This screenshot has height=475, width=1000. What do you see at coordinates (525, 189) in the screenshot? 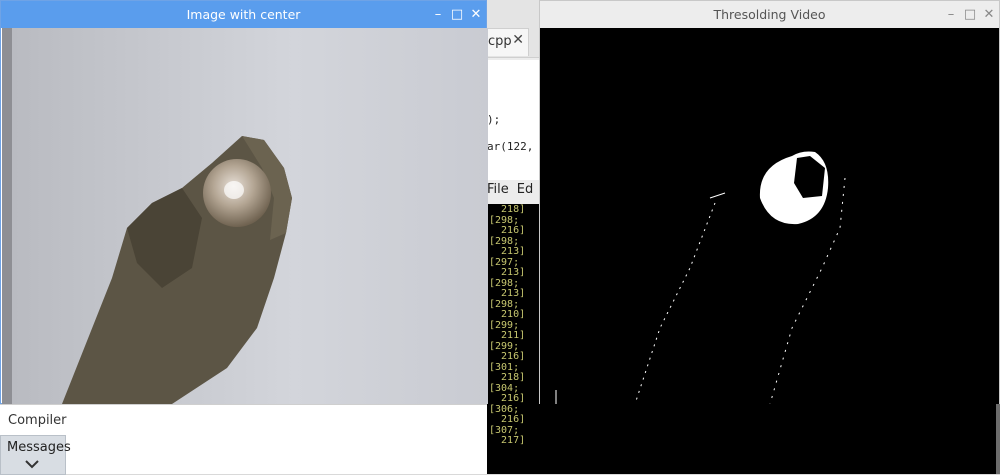
I see `menu-edit: Ed` at bounding box center [525, 189].